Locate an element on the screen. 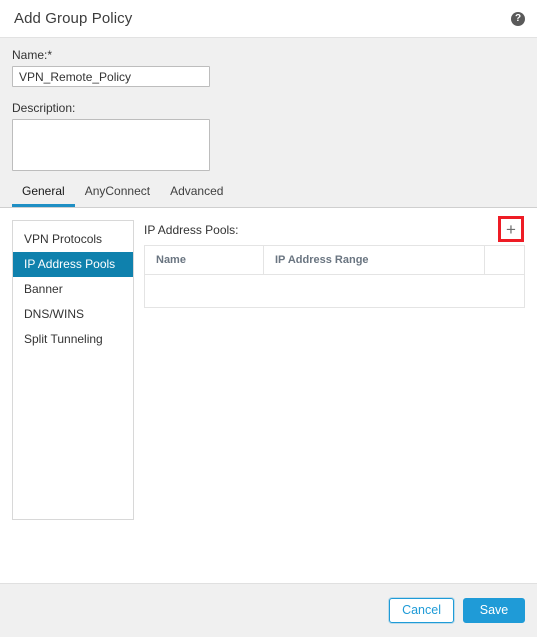 The width and height of the screenshot is (537, 637). dialog-footer: Cancel Save is located at coordinates (268, 610).